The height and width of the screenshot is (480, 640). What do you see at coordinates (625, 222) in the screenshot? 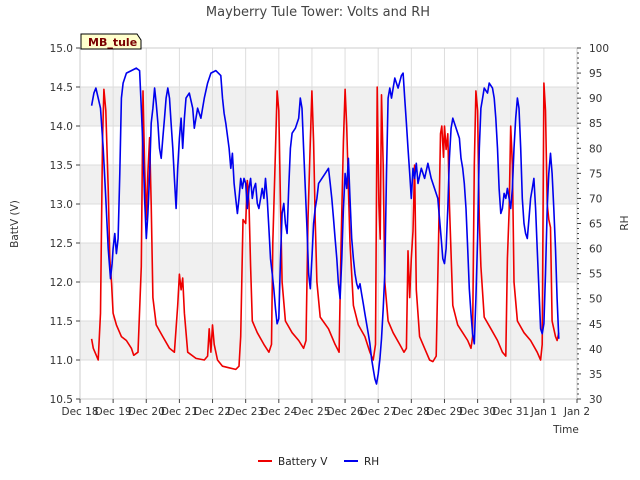
I see `right-axis-label: RH` at bounding box center [625, 222].